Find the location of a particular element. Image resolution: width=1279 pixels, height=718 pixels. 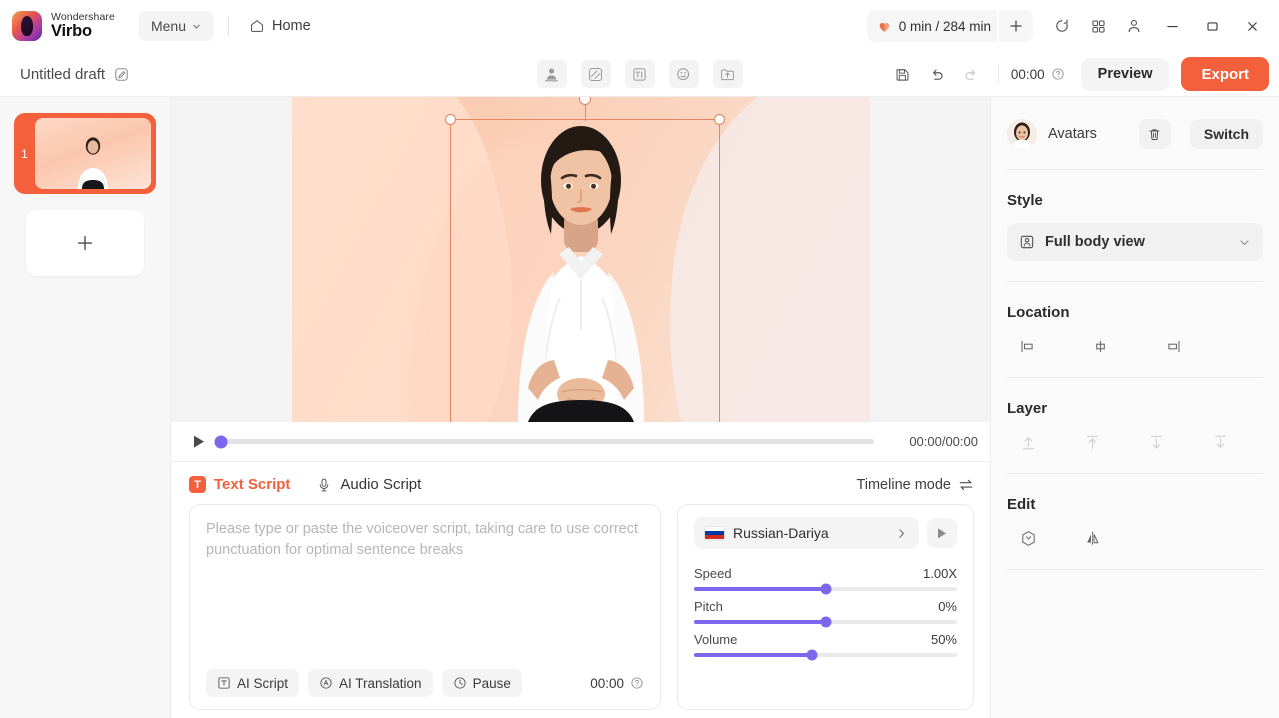

preview-button: Preview is located at coordinates (1125, 74).